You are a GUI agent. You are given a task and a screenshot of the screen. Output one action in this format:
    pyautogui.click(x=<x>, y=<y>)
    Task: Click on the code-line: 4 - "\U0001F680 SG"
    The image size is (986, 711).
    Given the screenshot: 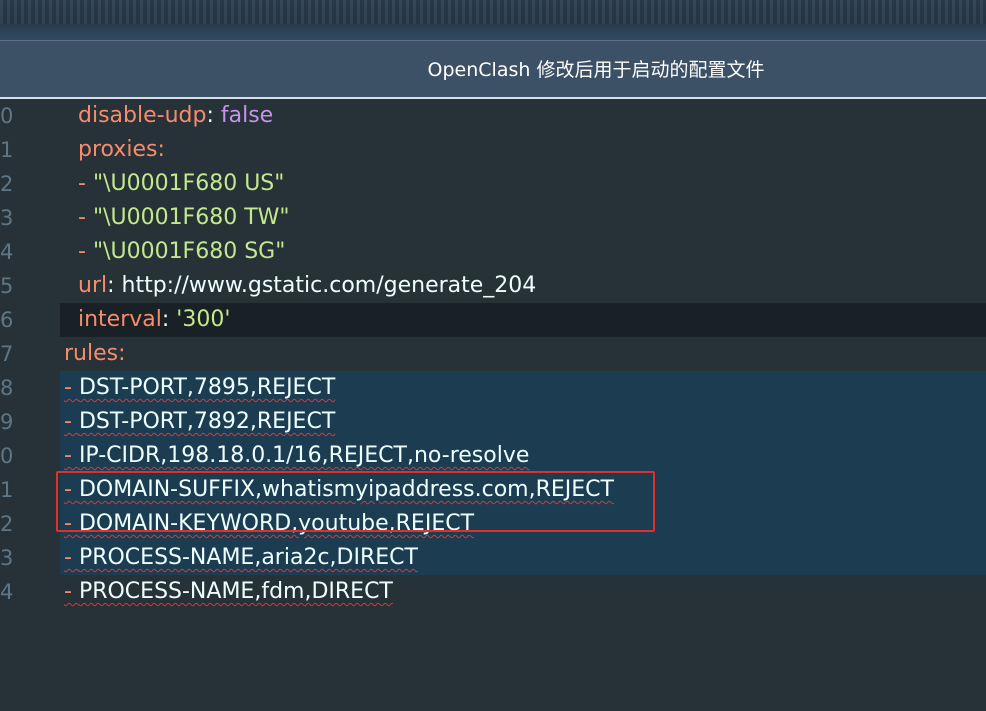 What is the action you would take?
    pyautogui.click(x=493, y=252)
    